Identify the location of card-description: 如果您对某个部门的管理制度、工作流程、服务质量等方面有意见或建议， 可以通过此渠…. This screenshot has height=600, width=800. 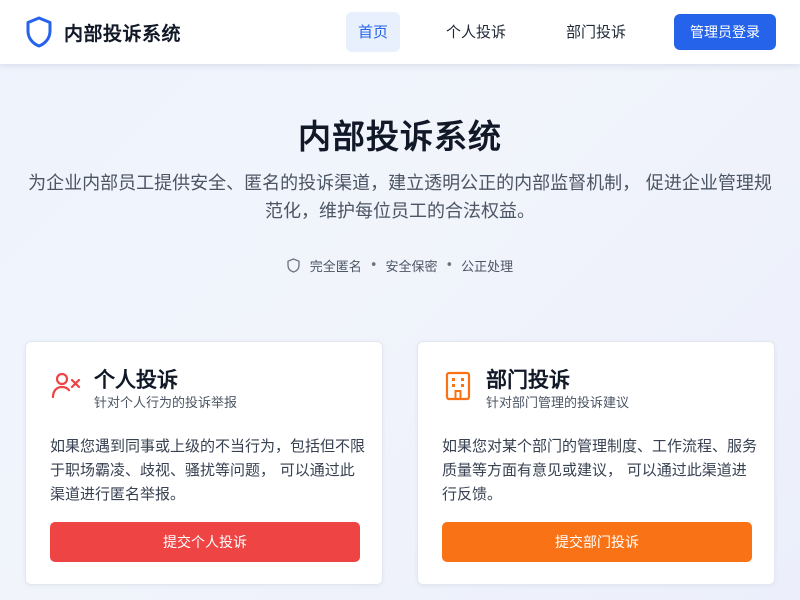
(600, 470).